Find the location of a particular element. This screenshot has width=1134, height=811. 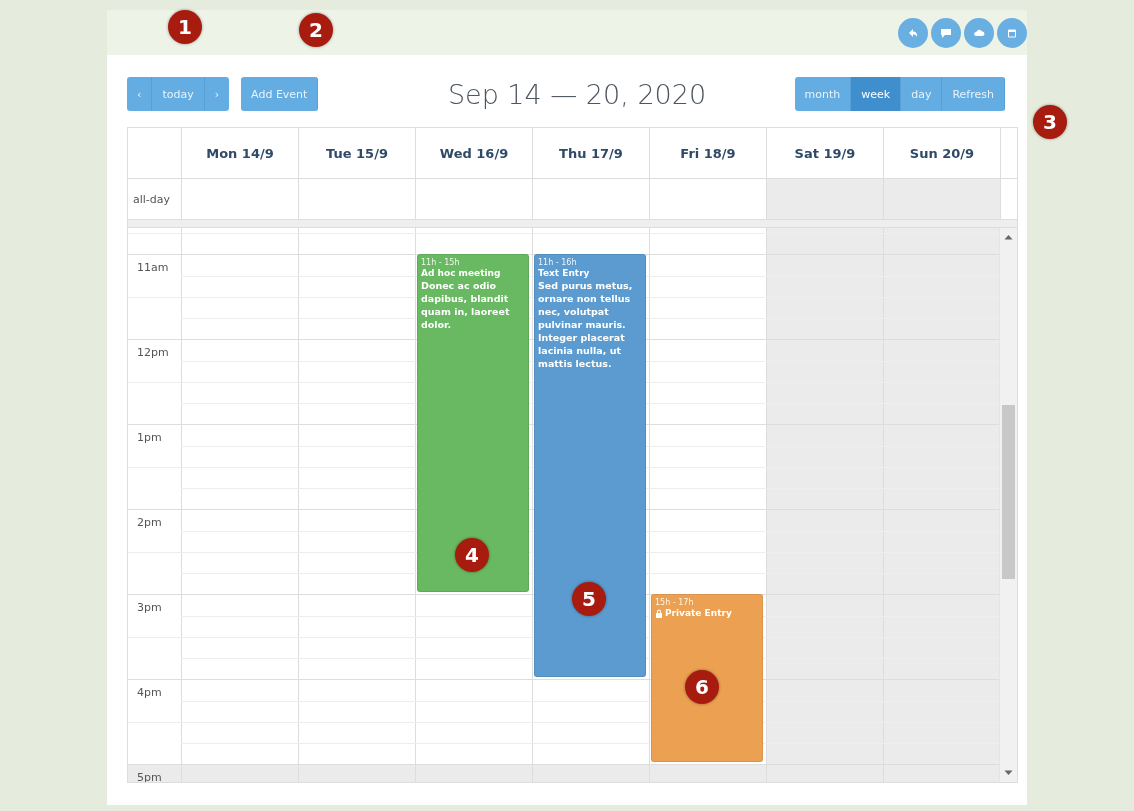

add-event-button: Add Event is located at coordinates (280, 94).